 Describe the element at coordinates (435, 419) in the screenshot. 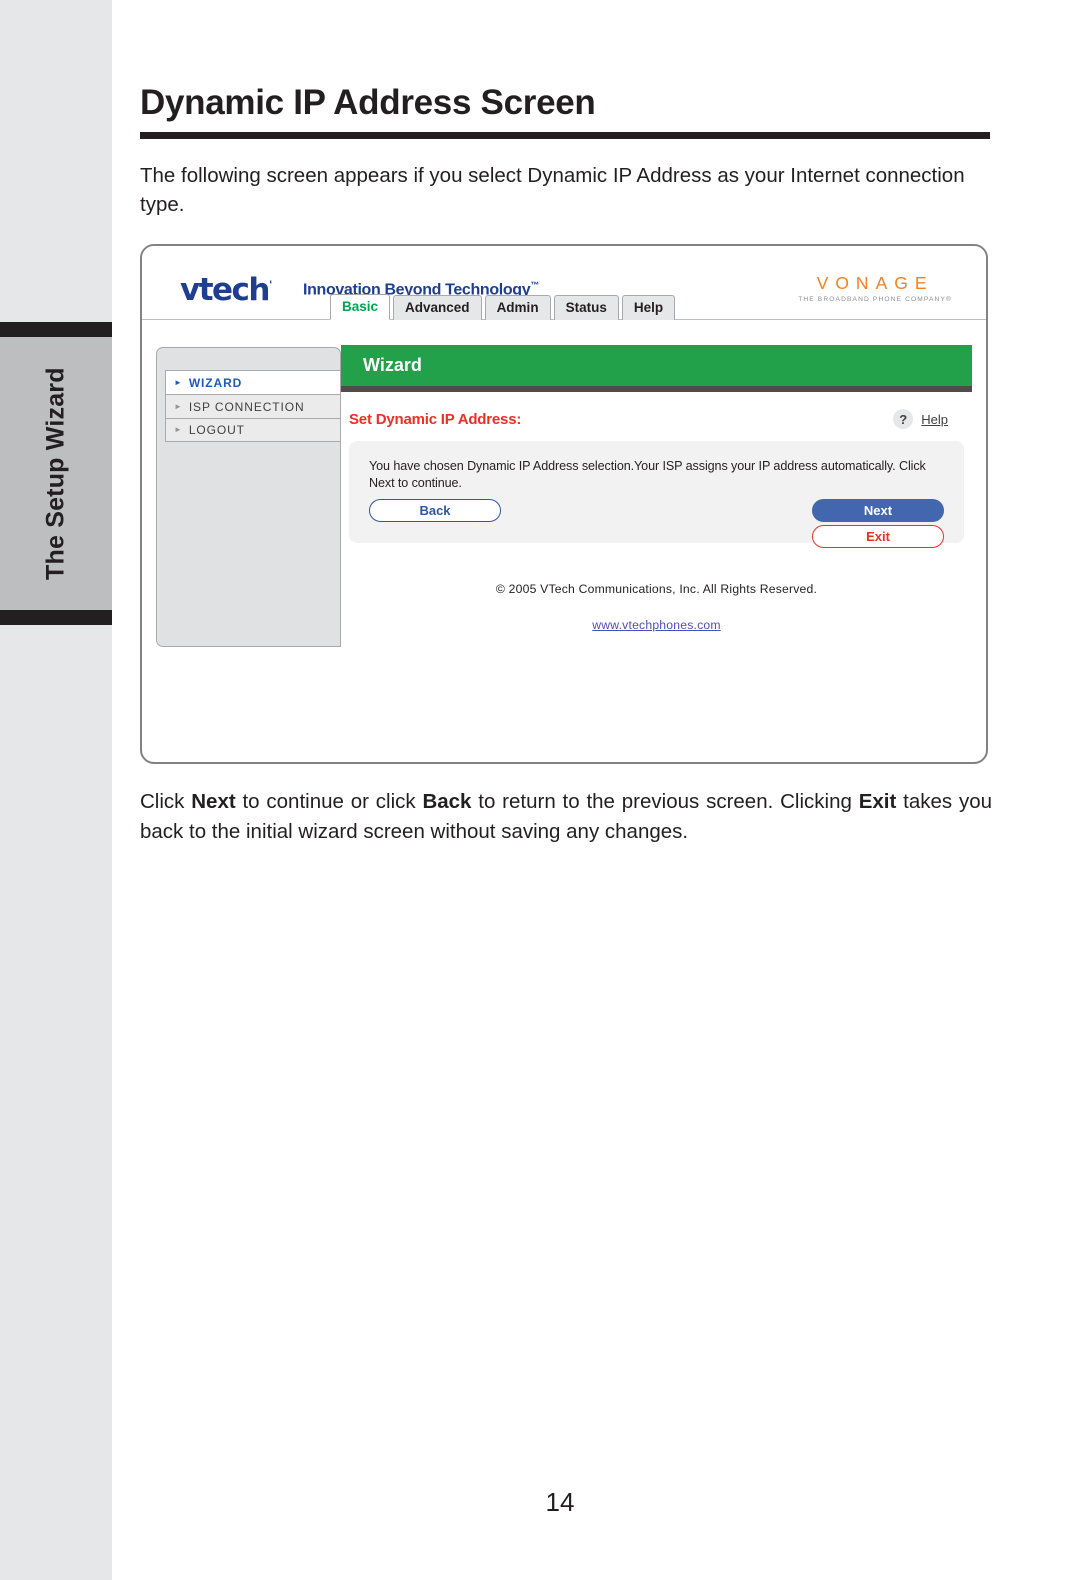

I see `section-title: Set Dynamic IP Address:` at that location.